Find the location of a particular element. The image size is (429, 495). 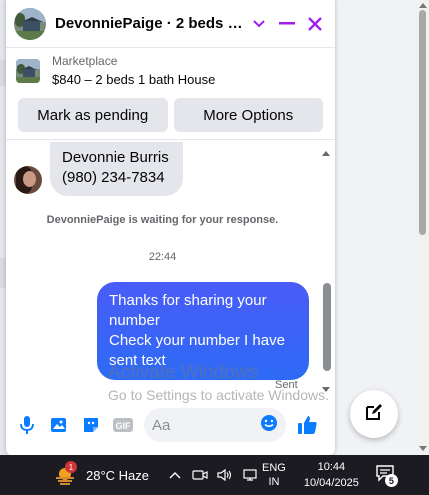

contact-card-bubble: Devonnie Burris (980) 234-7834 is located at coordinates (116, 169).